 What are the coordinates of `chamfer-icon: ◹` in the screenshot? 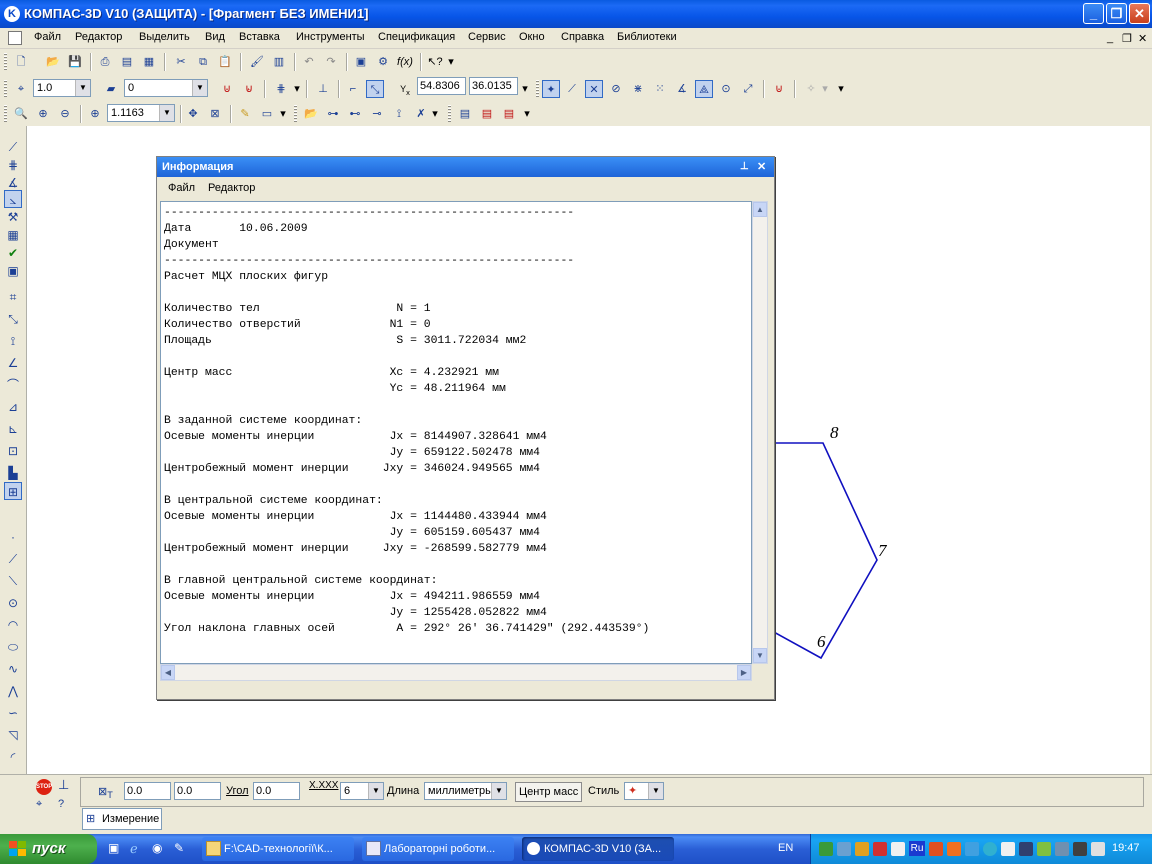 It's located at (13, 735).